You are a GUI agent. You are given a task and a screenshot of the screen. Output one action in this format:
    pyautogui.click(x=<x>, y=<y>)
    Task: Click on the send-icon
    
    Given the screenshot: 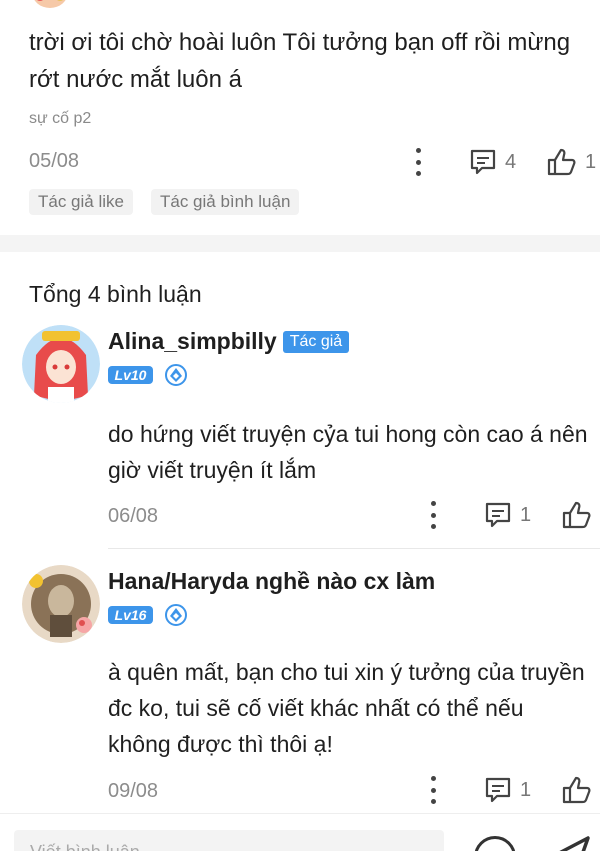 What is the action you would take?
    pyautogui.click(x=564, y=841)
    